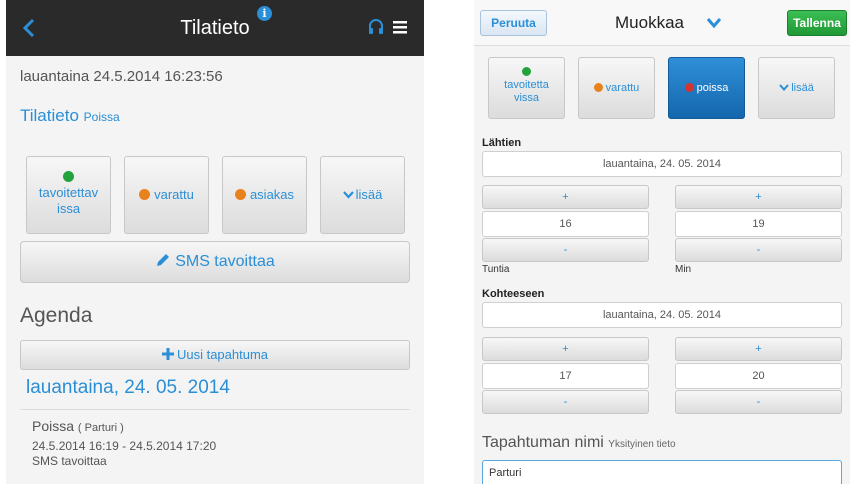  Describe the element at coordinates (69, 461) in the screenshot. I see `event-note: SMS tavoittaa` at that location.